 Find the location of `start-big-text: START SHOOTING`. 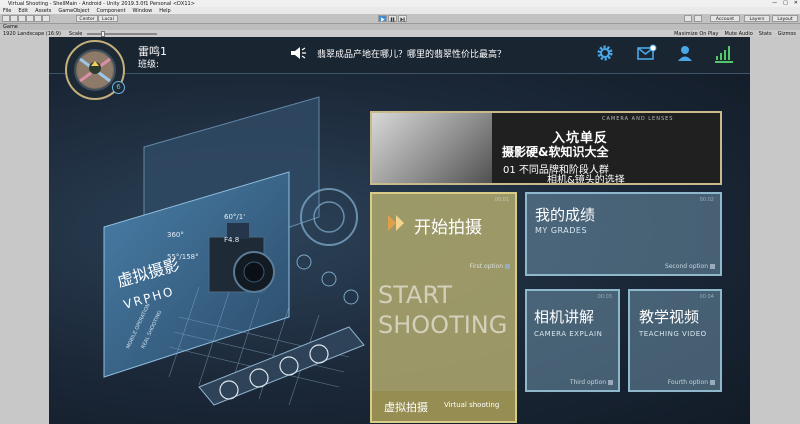

start-big-text: START SHOOTING is located at coordinates (443, 310).